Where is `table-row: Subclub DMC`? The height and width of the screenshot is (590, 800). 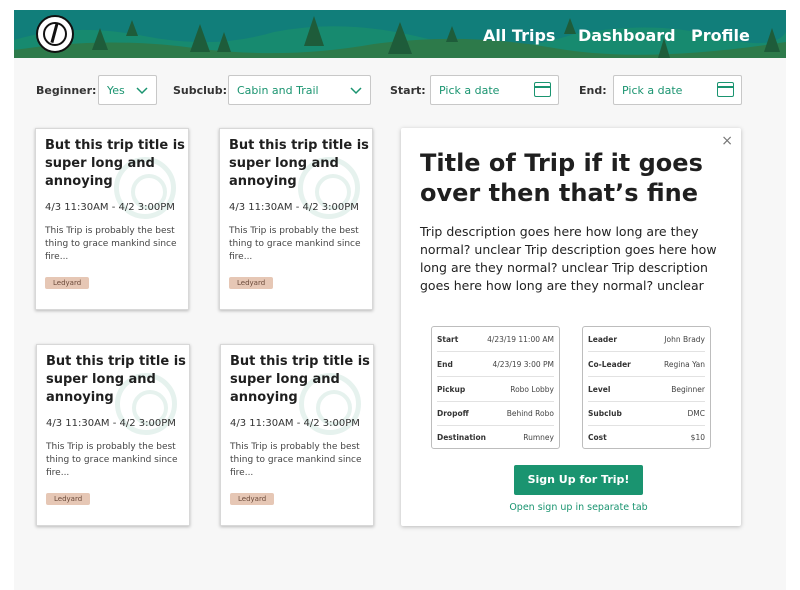 table-row: Subclub DMC is located at coordinates (646, 413).